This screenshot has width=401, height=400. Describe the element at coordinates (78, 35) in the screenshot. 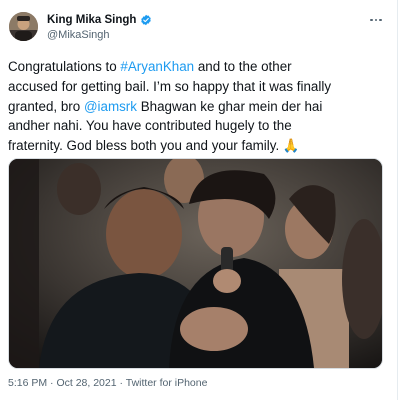

I see `author-handle: @MikaSingh` at that location.